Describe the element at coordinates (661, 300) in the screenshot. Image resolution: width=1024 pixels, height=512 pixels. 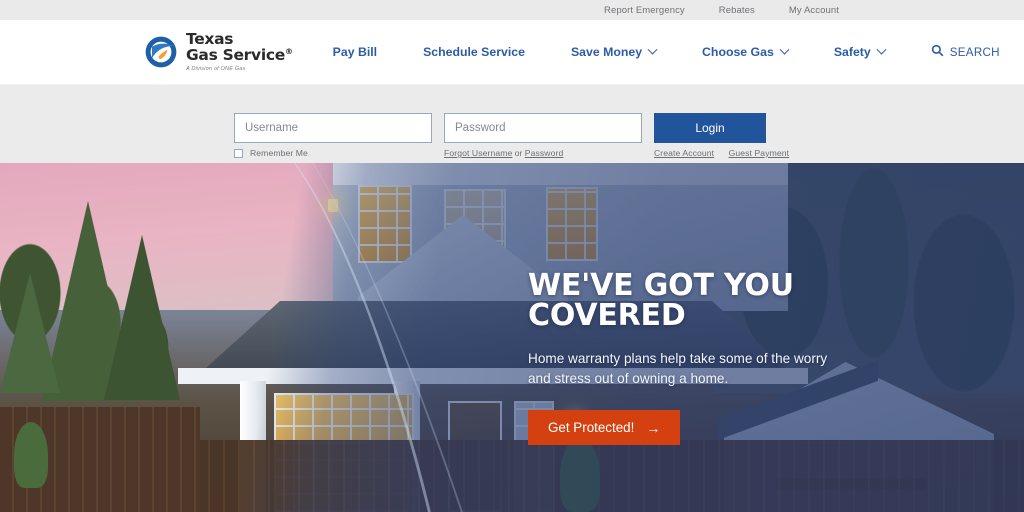
I see `hero-title: WE'VE GOT YOU COVERED` at that location.